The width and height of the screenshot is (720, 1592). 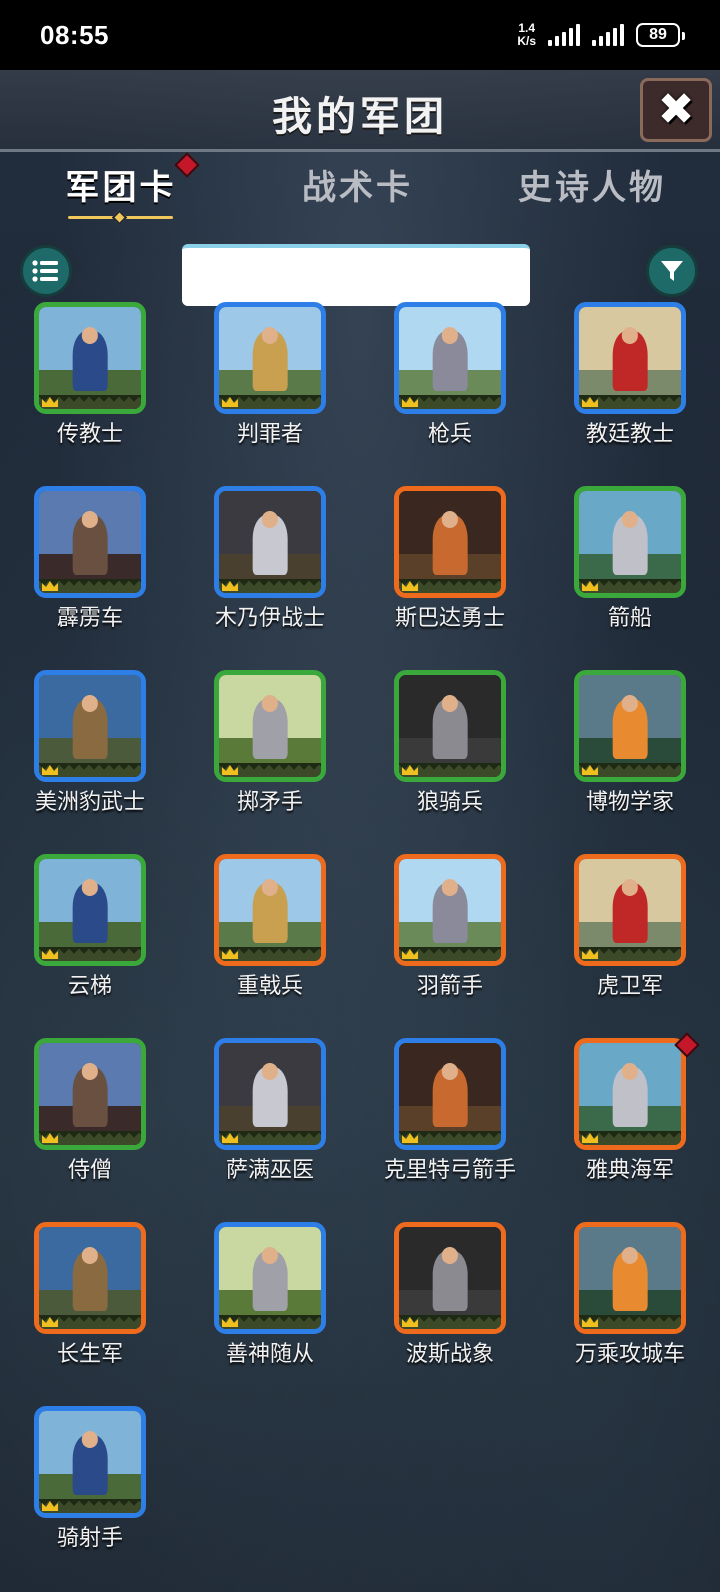 What do you see at coordinates (449, 1354) in the screenshot?
I see `card-name: 波斯战象` at bounding box center [449, 1354].